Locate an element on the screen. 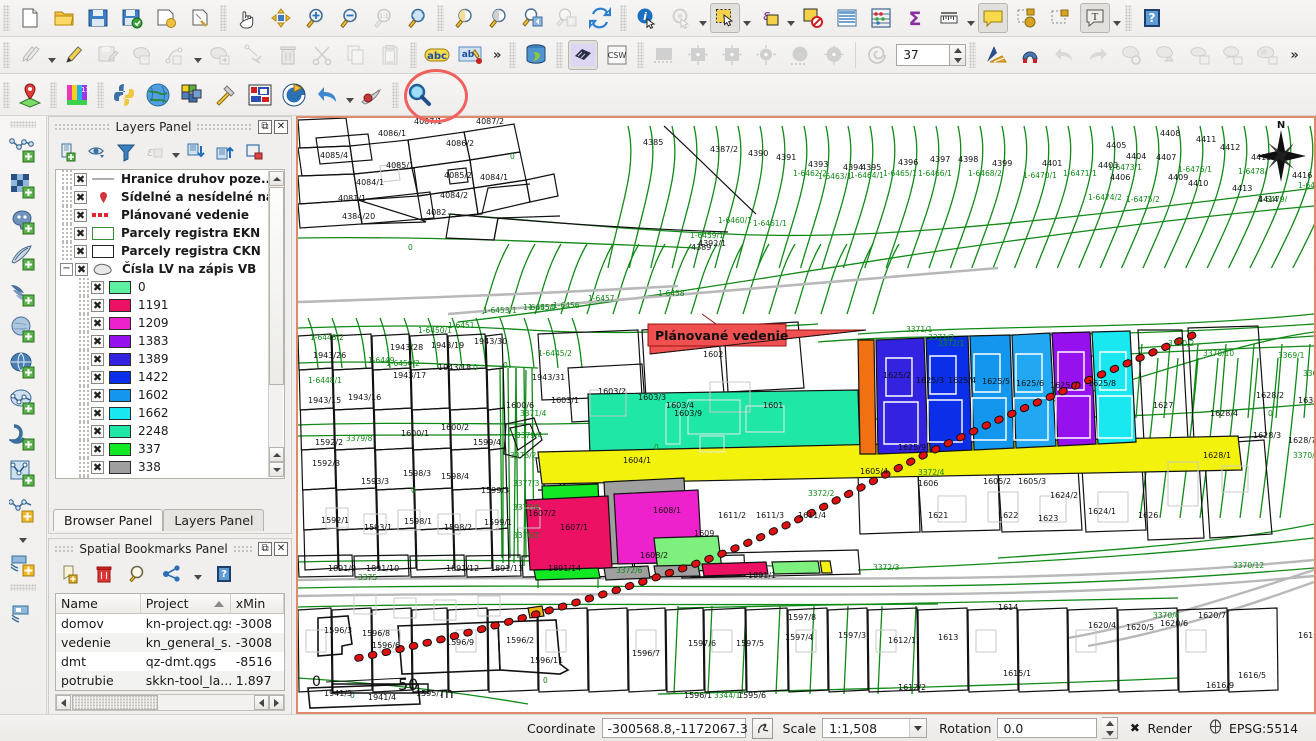 This screenshot has height=741, width=1316. show-labels-icon: T is located at coordinates (1095, 18).